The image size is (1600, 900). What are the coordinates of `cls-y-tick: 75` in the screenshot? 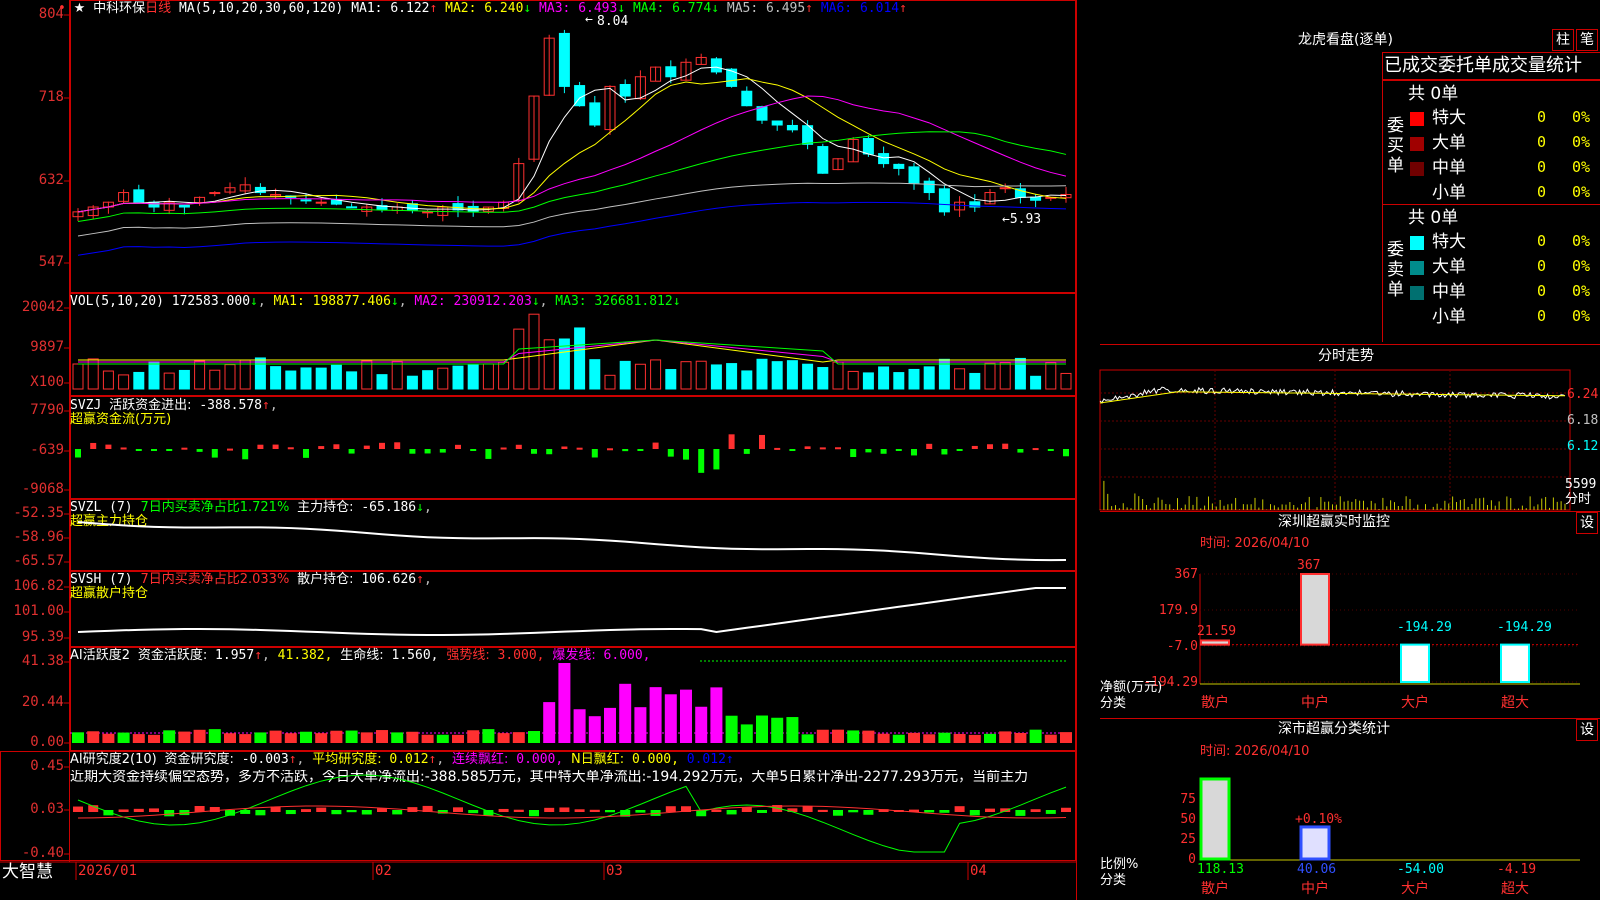 It's located at (1188, 799).